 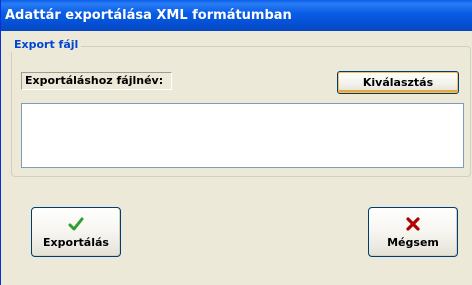 What do you see at coordinates (413, 224) in the screenshot?
I see `x-icon` at bounding box center [413, 224].